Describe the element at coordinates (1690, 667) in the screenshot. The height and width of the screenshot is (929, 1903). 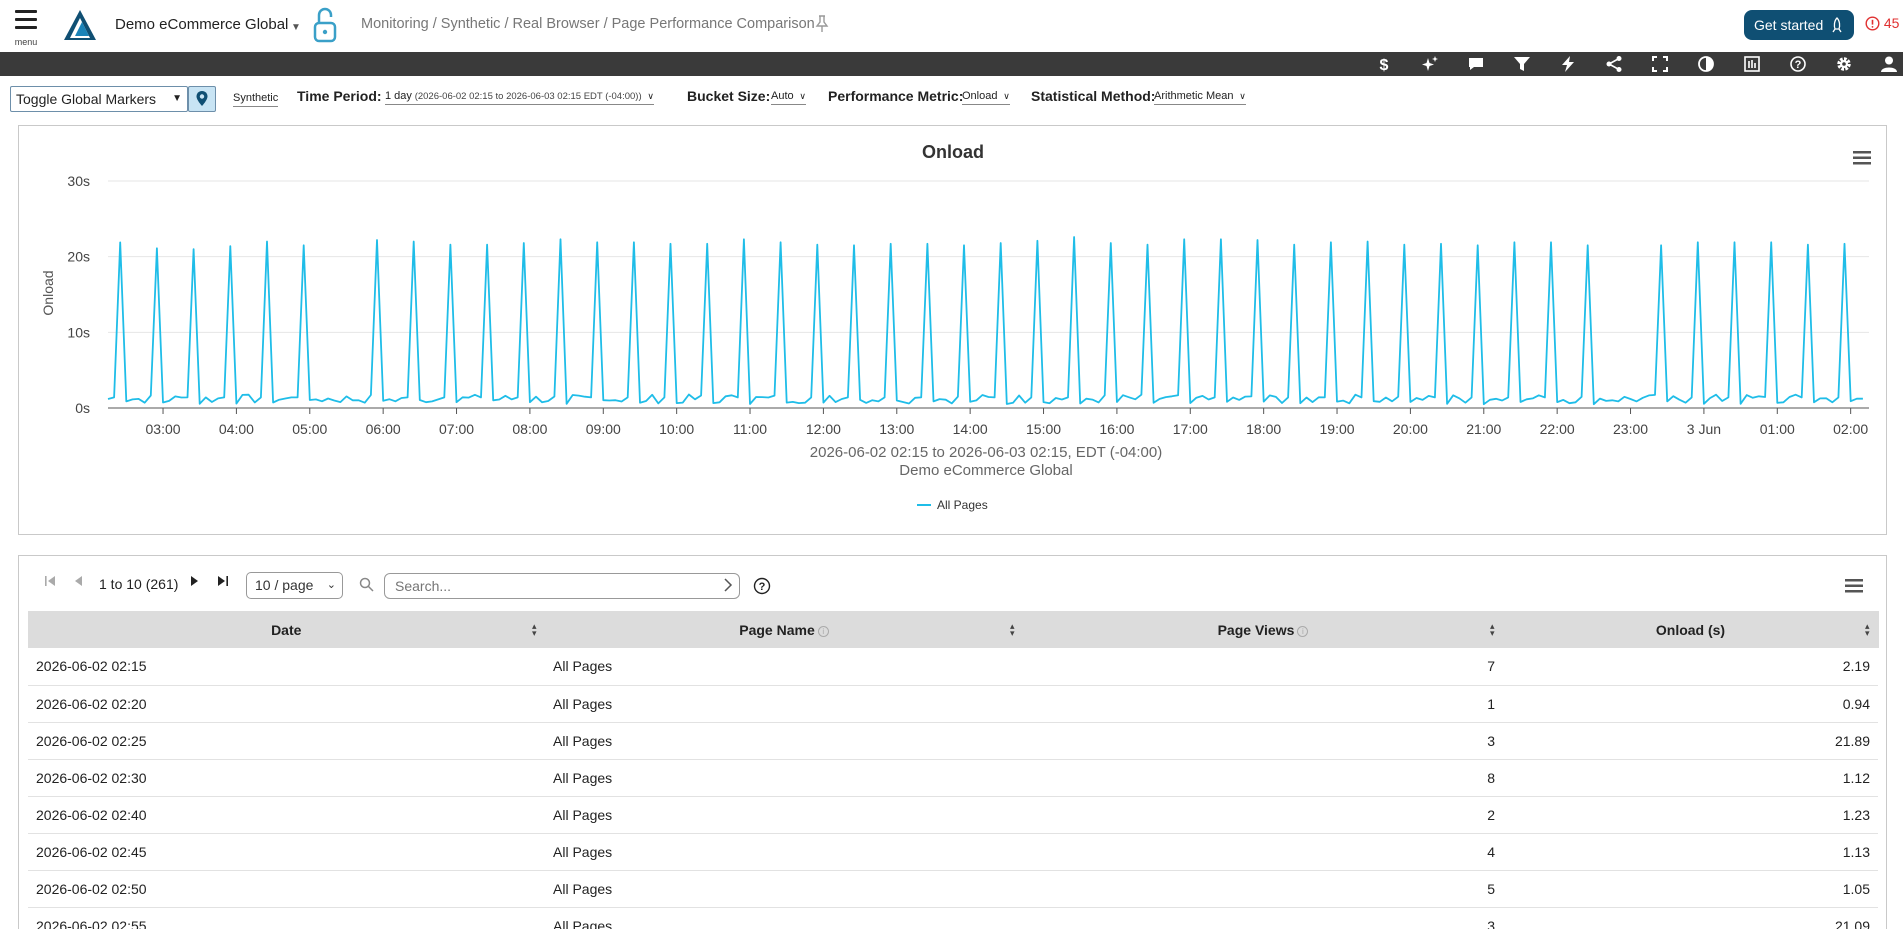
I see `cell-onload: 2.19` at that location.